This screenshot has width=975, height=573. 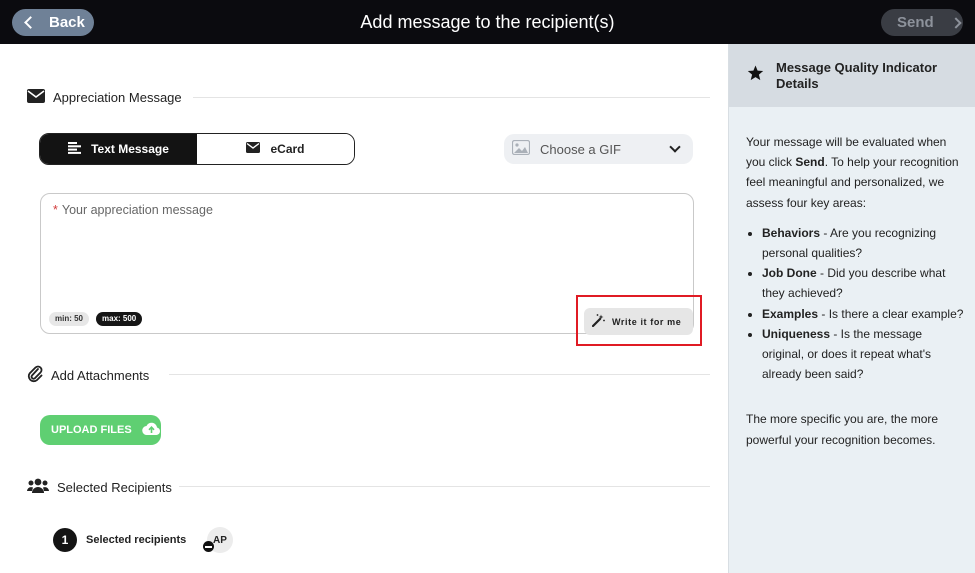 What do you see at coordinates (130, 149) in the screenshot?
I see `tab-text-message-label: Text Message` at bounding box center [130, 149].